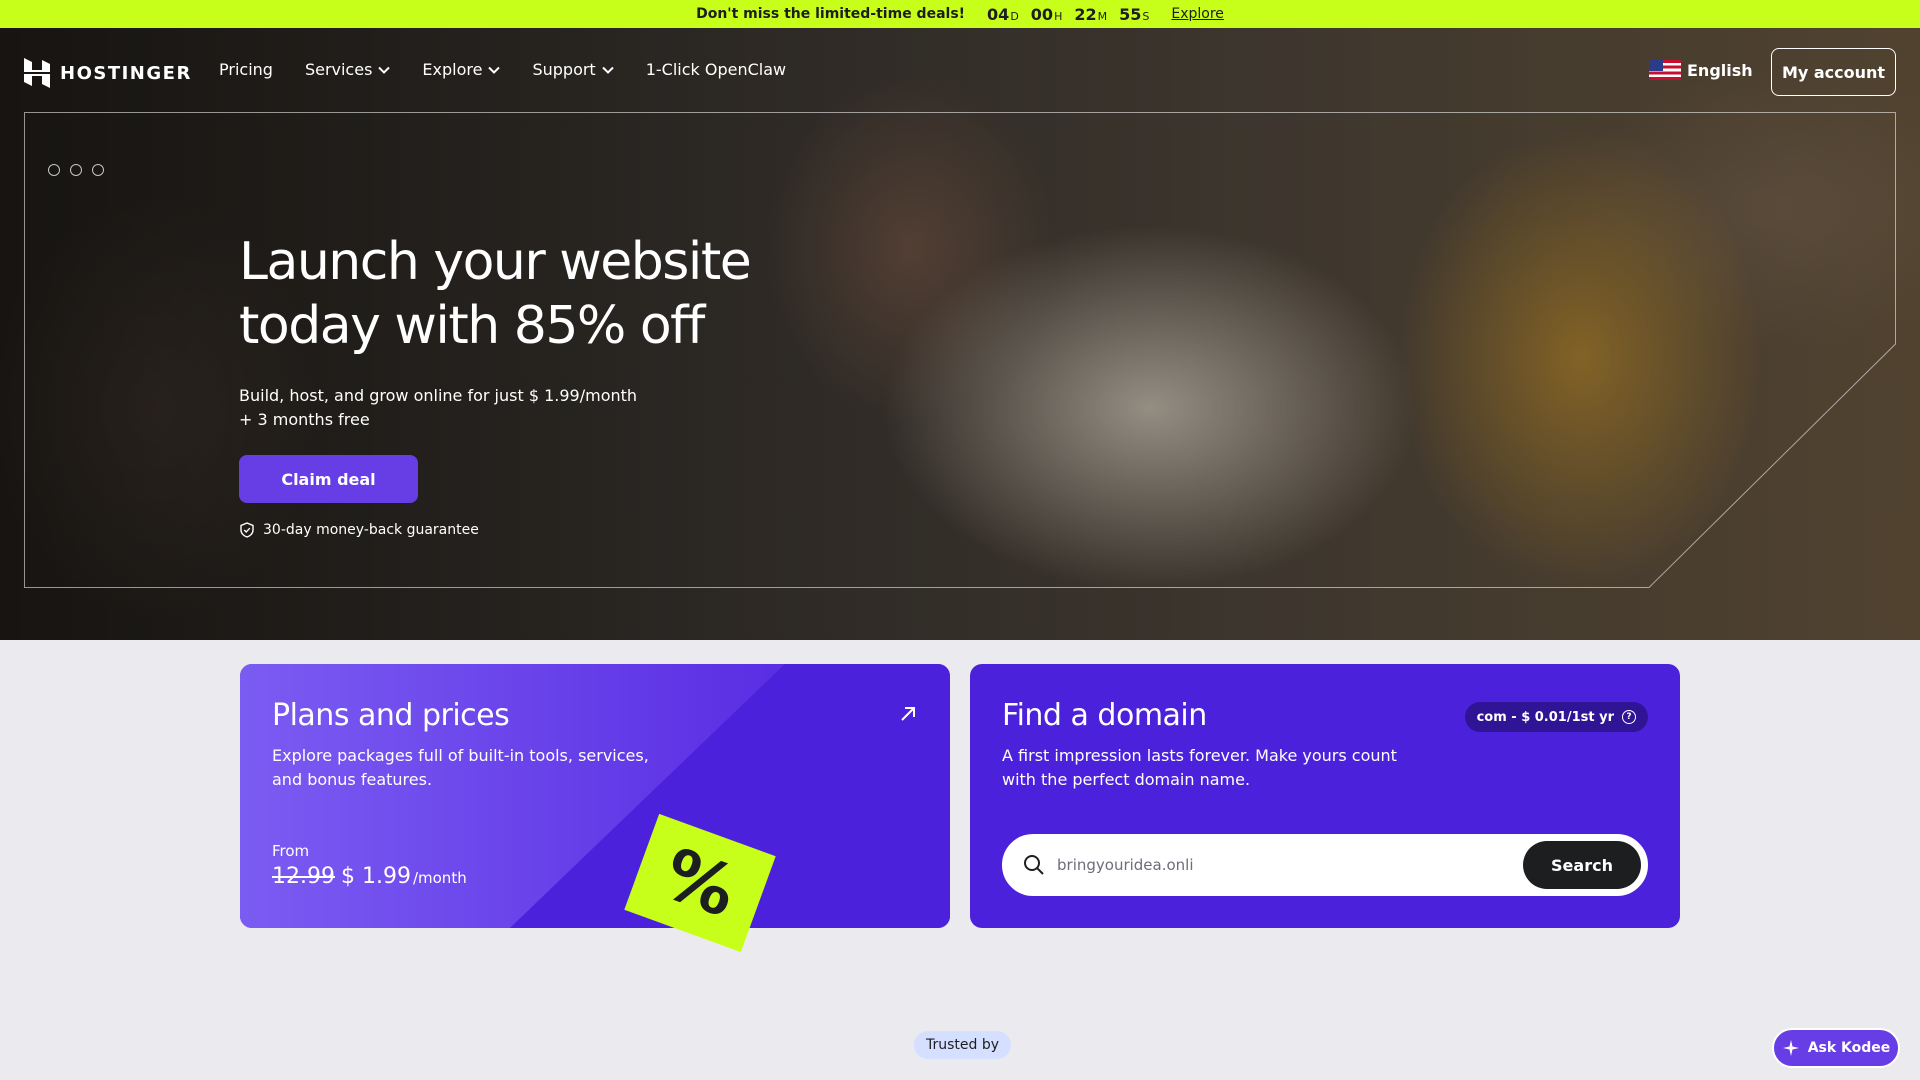  What do you see at coordinates (1790, 1048) in the screenshot?
I see `sparkle-icon` at bounding box center [1790, 1048].